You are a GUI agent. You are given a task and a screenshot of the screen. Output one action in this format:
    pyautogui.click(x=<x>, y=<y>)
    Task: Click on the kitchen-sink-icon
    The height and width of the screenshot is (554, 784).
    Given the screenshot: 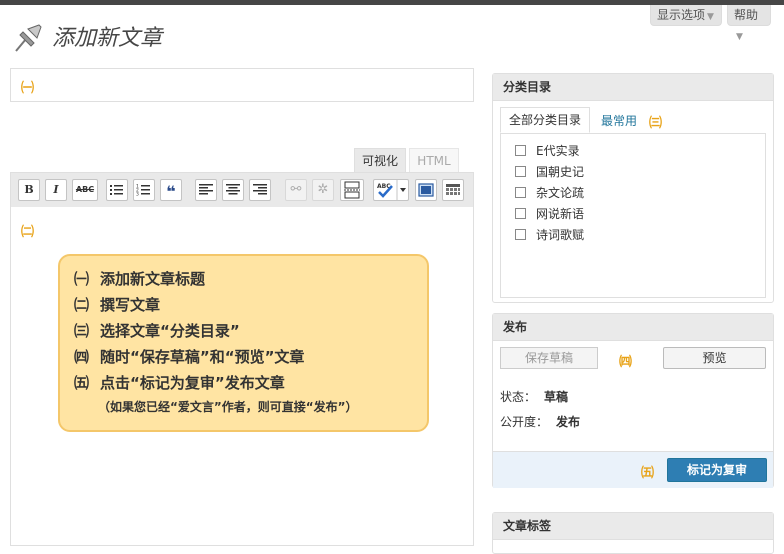 What is the action you would take?
    pyautogui.click(x=453, y=189)
    